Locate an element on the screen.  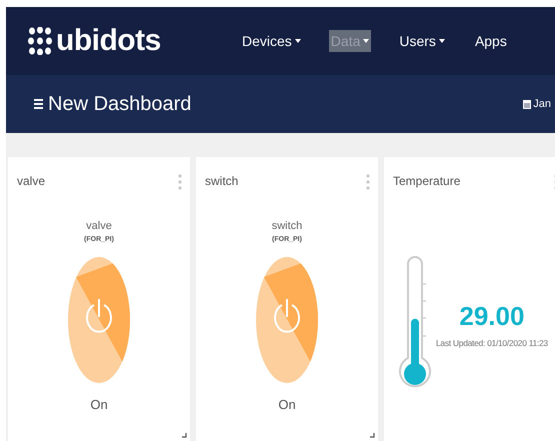
brand-name: ubidots is located at coordinates (108, 41).